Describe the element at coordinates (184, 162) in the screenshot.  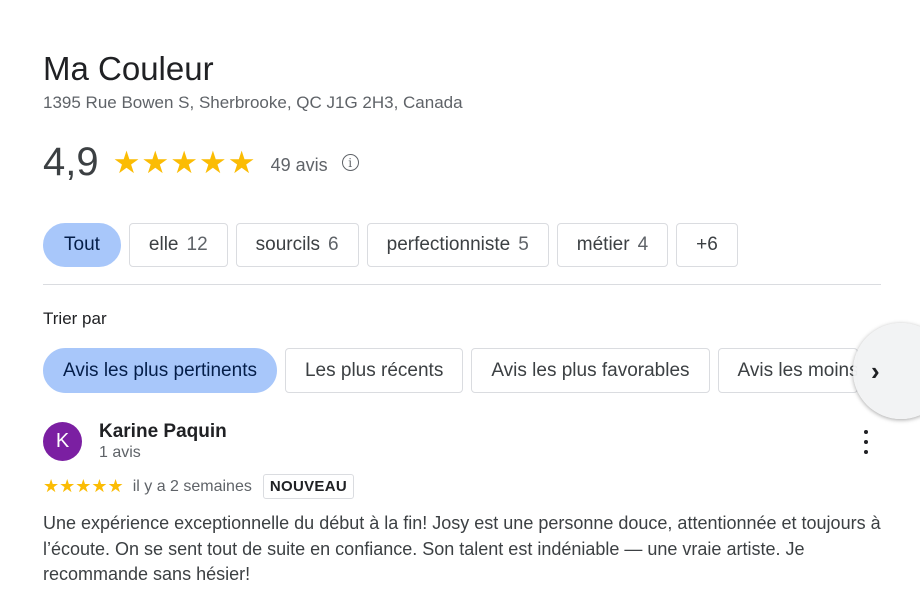
I see `star-rating-icon: ★★★★★` at that location.